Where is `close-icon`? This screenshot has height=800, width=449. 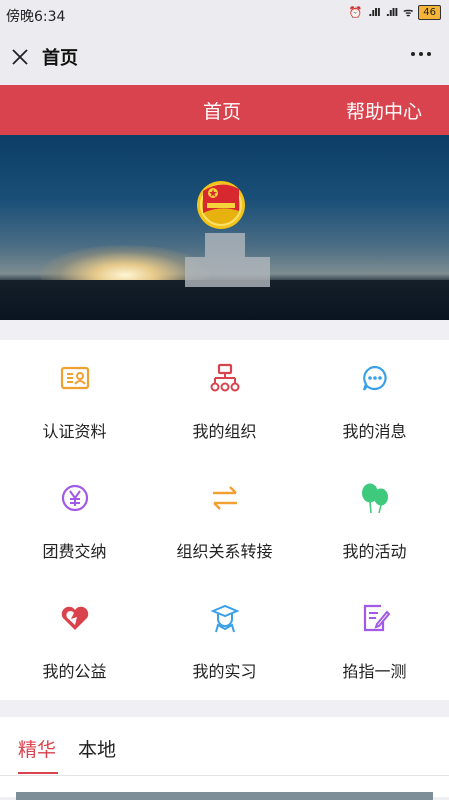 close-icon is located at coordinates (20, 57).